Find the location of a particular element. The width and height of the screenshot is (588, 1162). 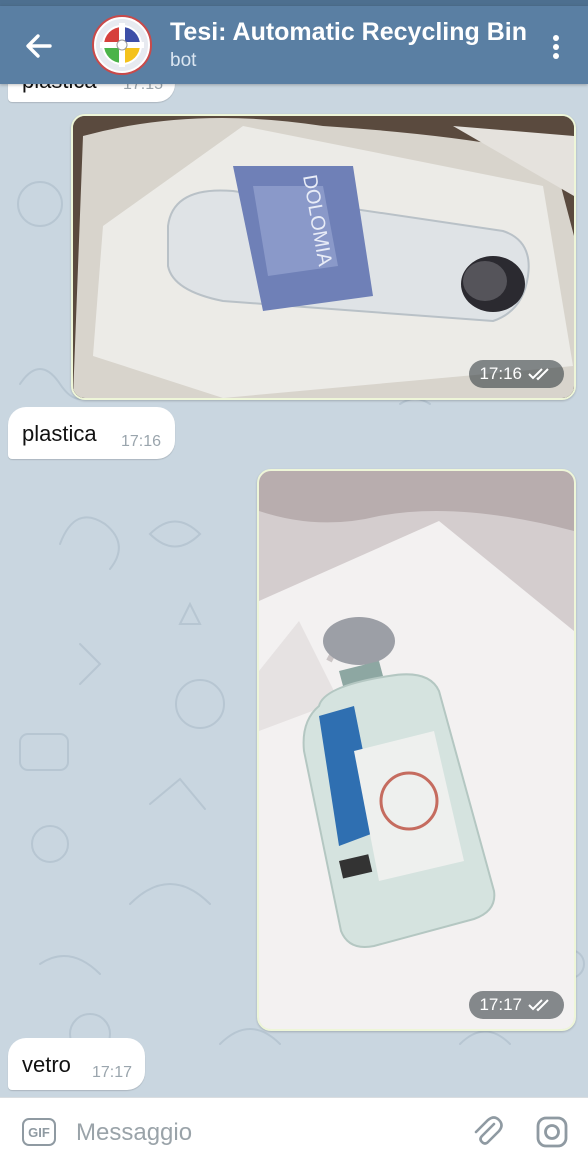

back-button is located at coordinates (39, 46).